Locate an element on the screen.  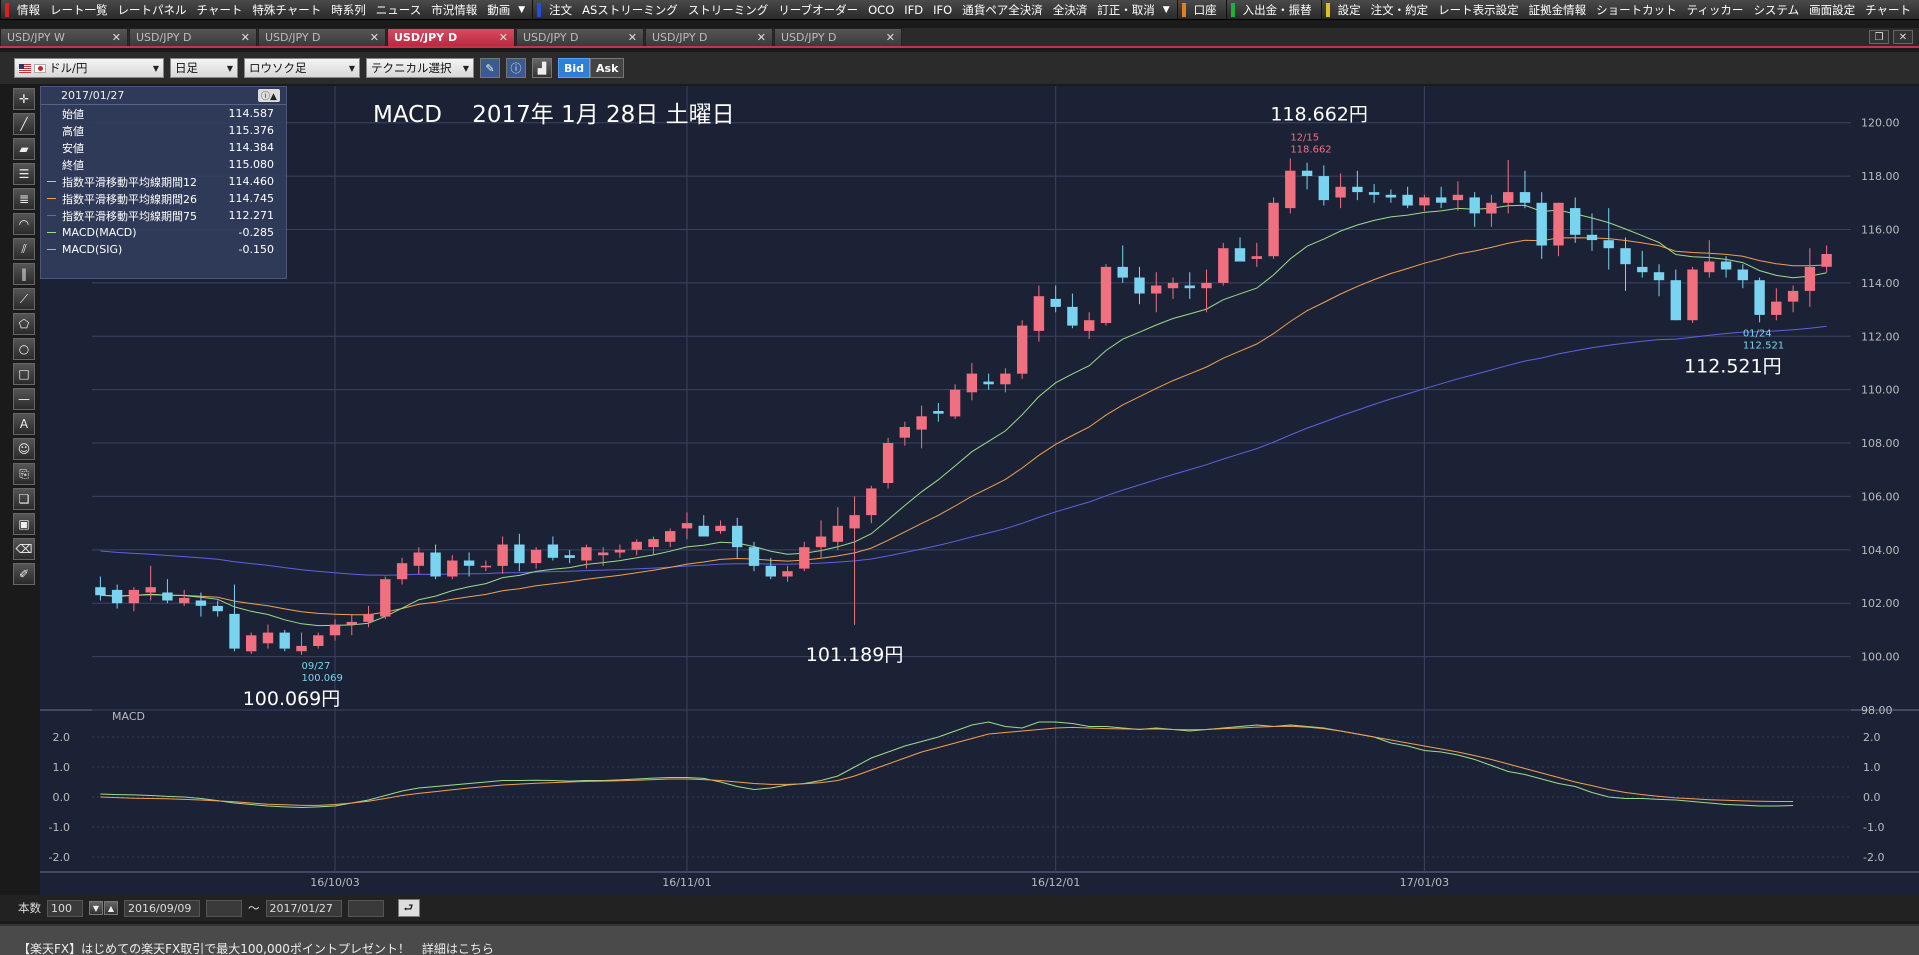
gann-icon: ⟋ is located at coordinates (24, 299).